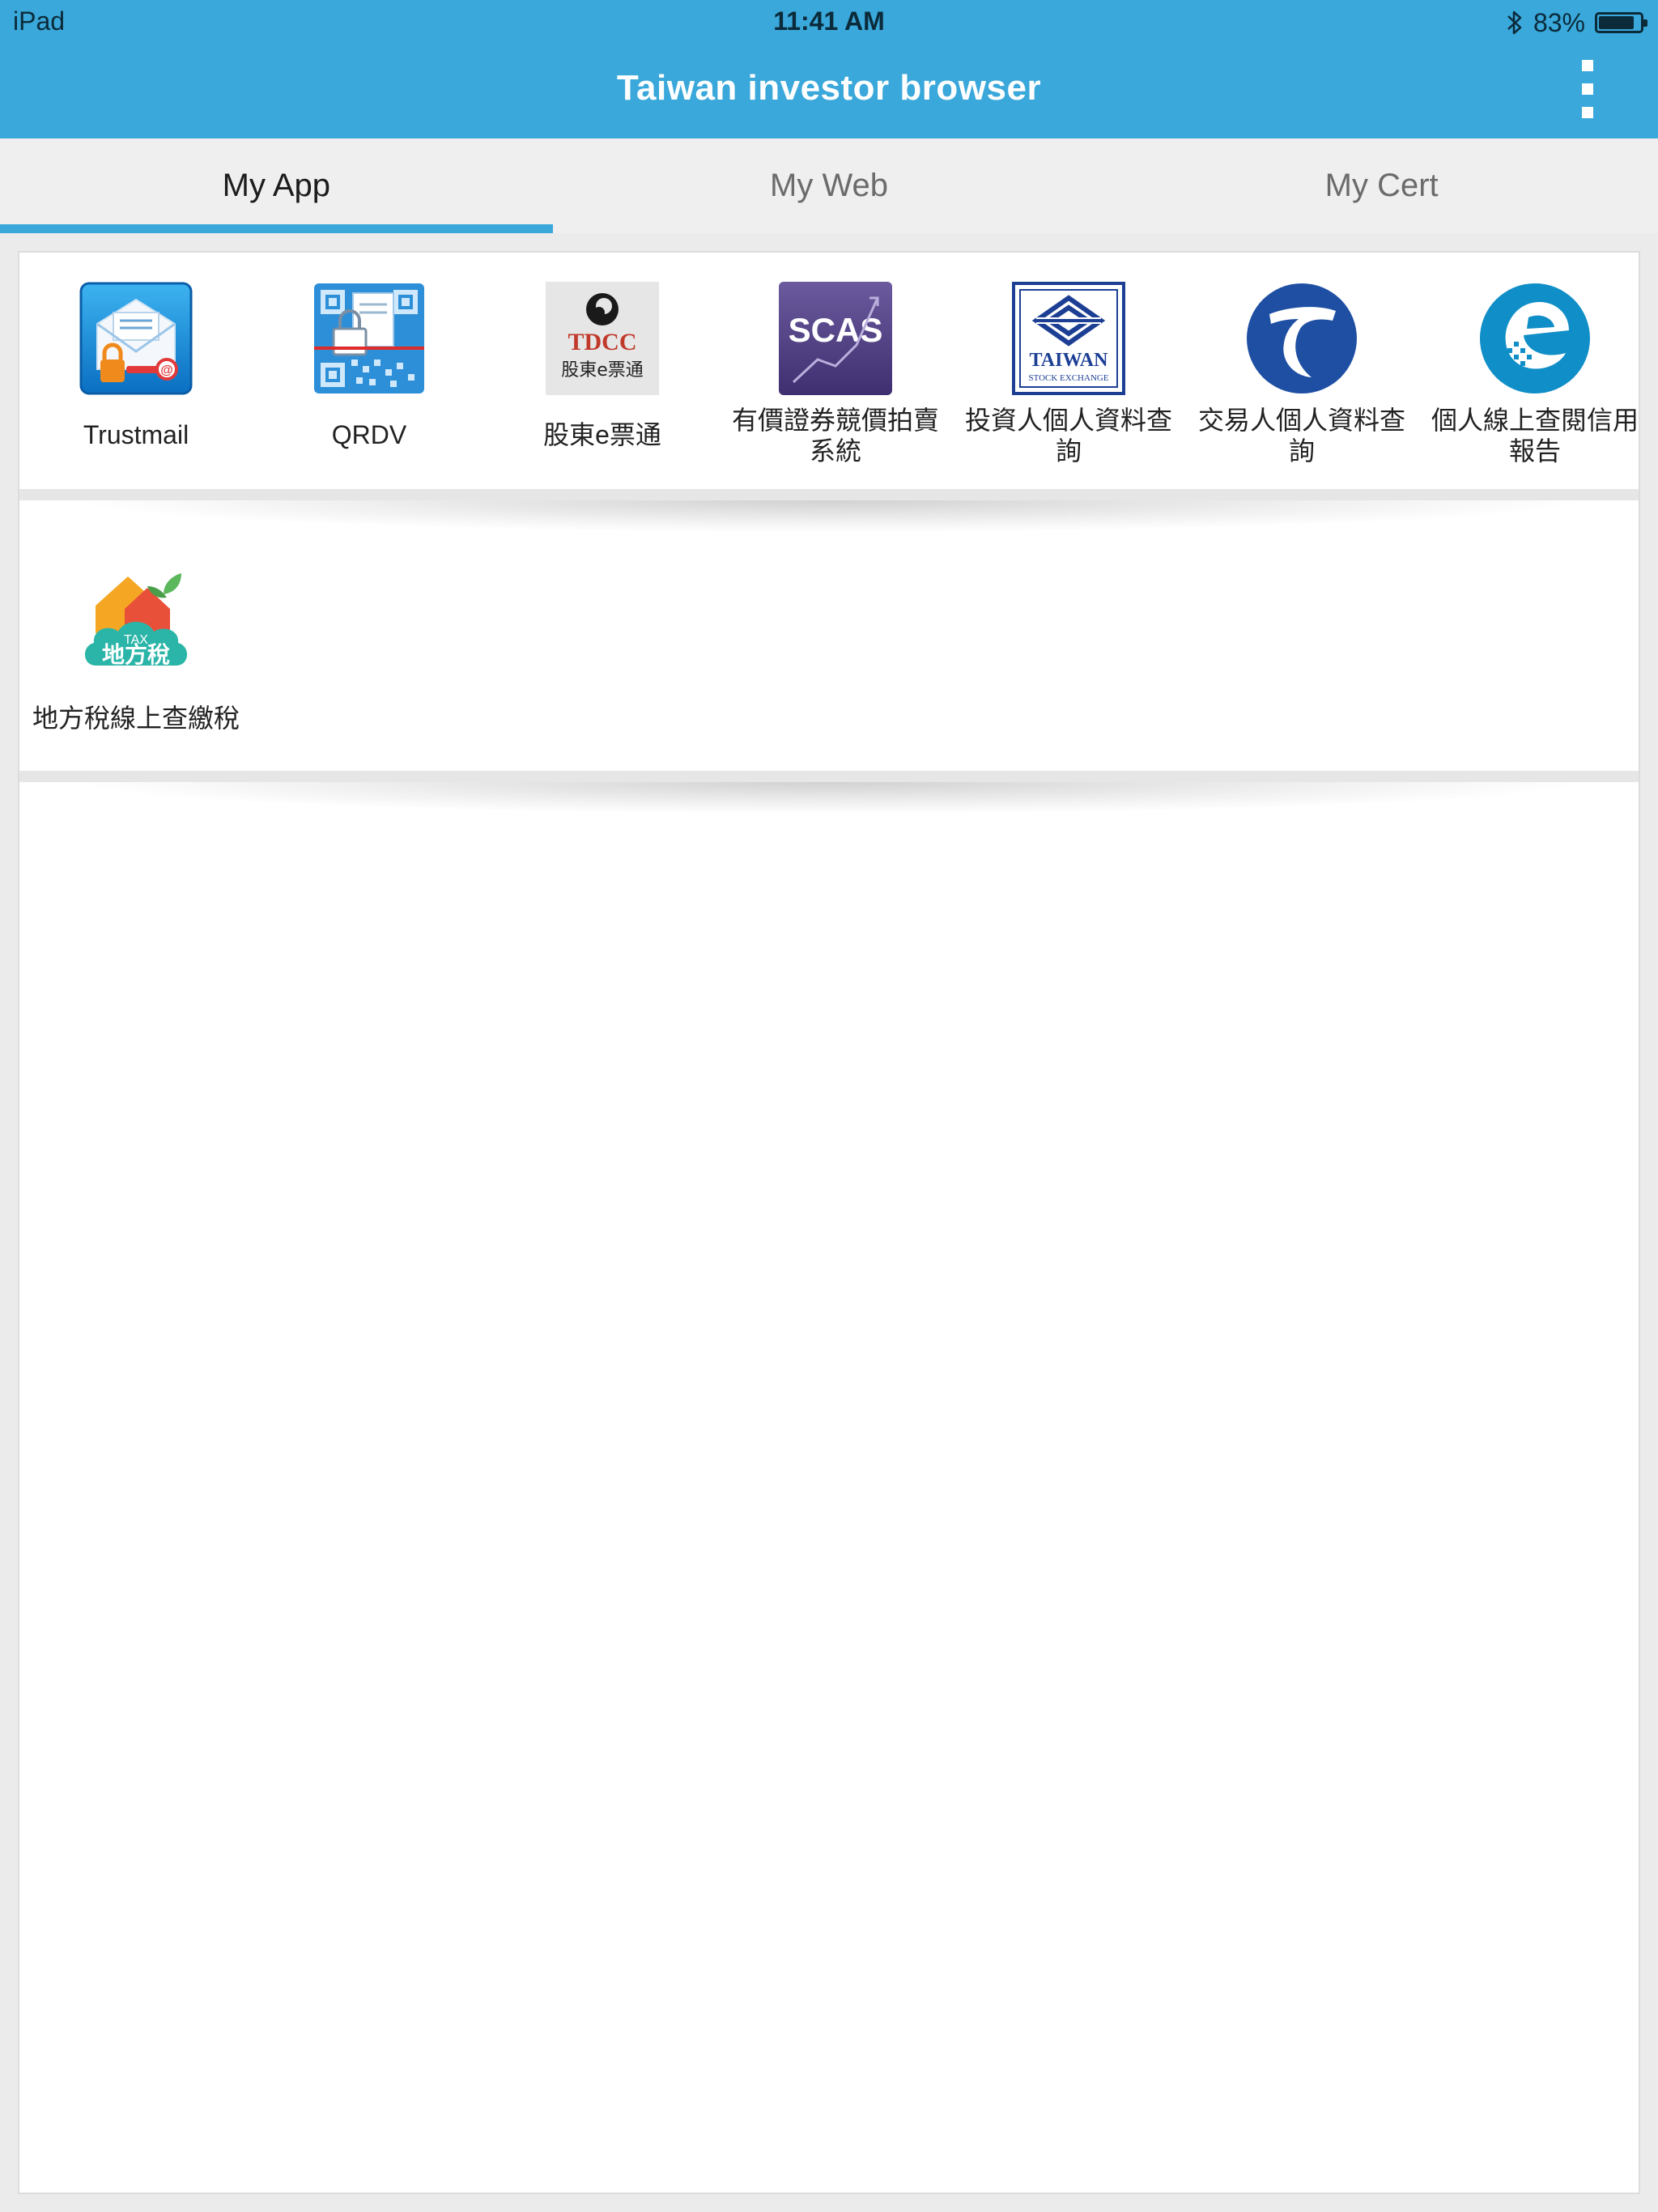 This screenshot has width=1658, height=2212. I want to click on battery-percent: 83%, so click(1559, 22).